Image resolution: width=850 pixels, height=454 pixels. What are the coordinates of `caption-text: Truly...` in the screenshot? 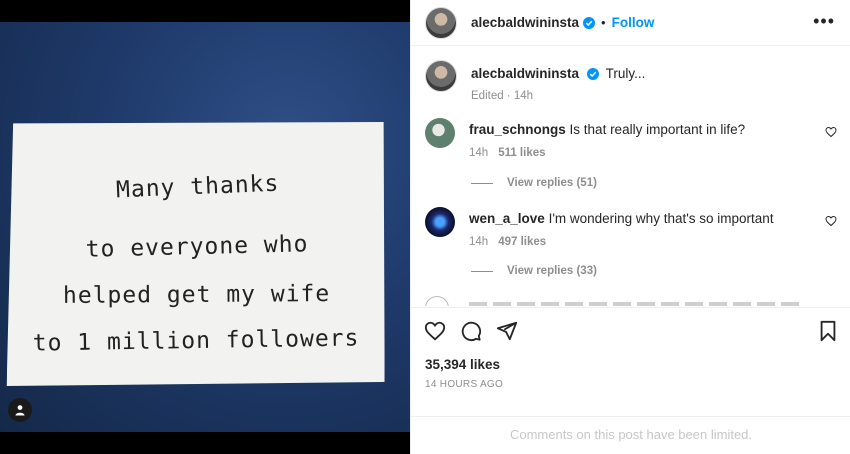 It's located at (625, 73).